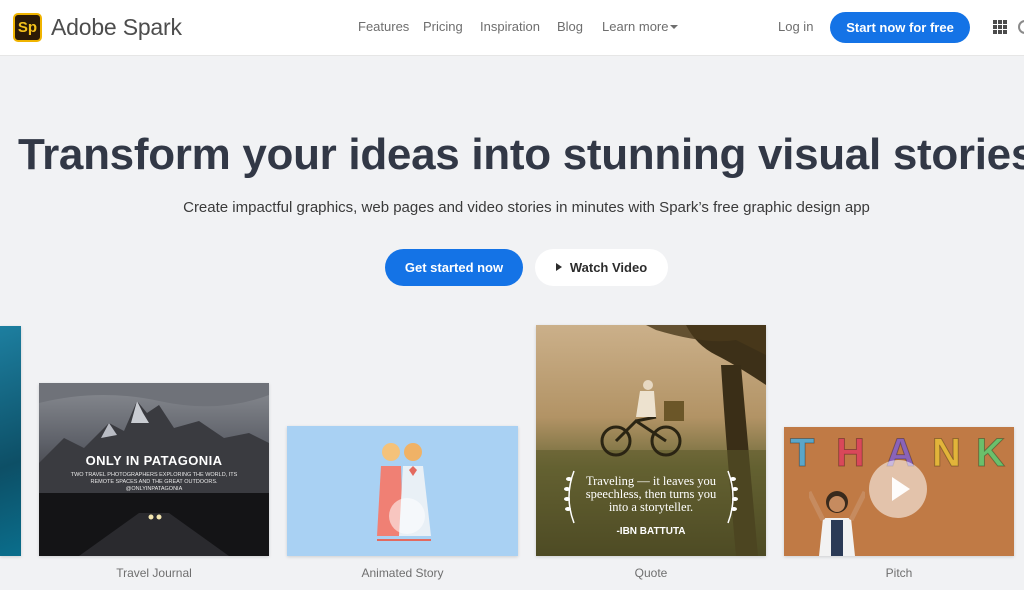 This screenshot has height=590, width=1024. What do you see at coordinates (154, 573) in the screenshot?
I see `card-label-travel-journal: Travel Journal` at bounding box center [154, 573].